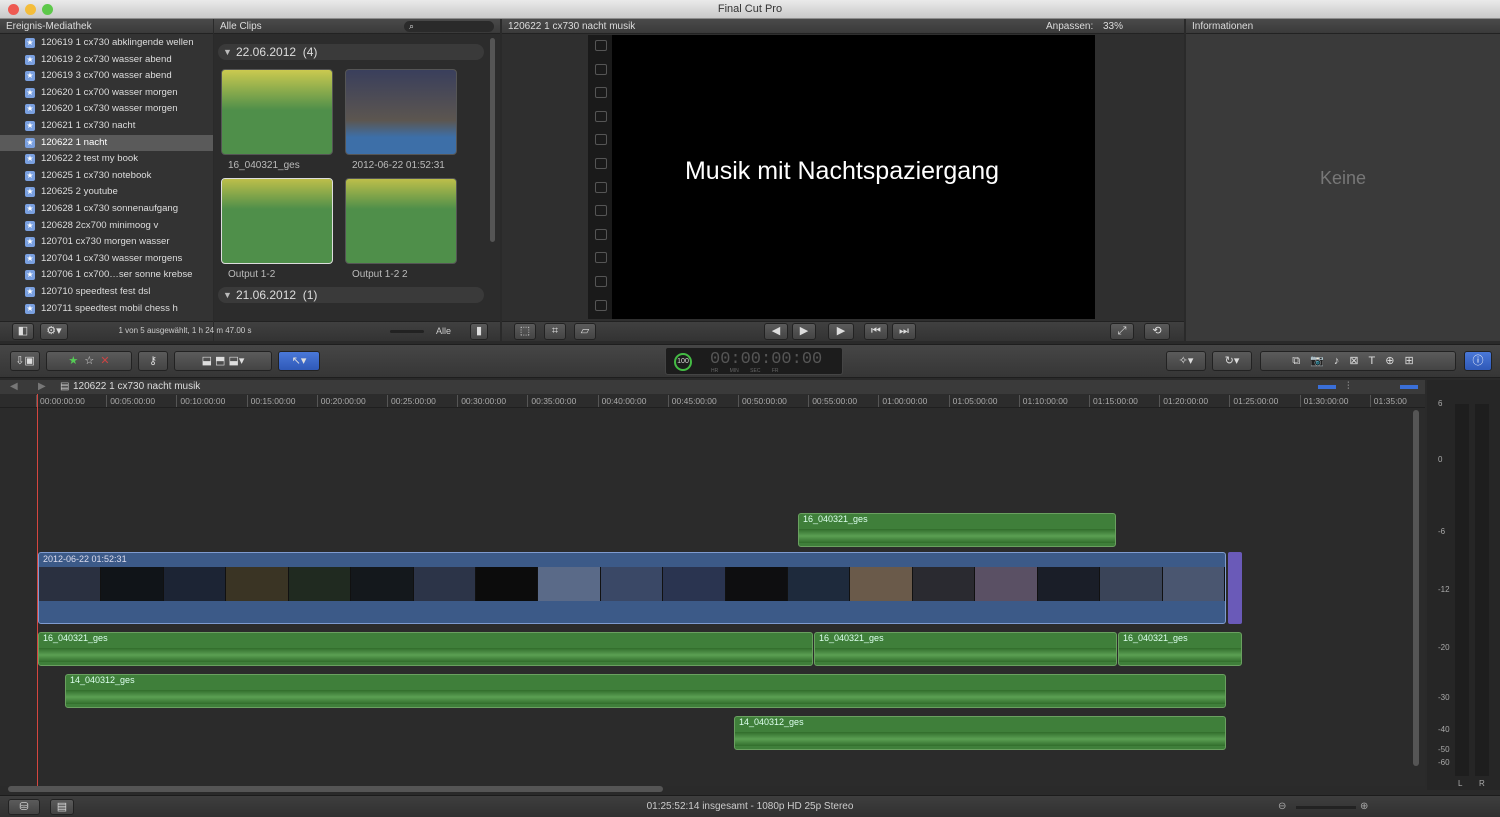 The width and height of the screenshot is (1500, 817). Describe the element at coordinates (241, 26) in the screenshot. I see `clip-filter-menu: Alle Clips` at that location.